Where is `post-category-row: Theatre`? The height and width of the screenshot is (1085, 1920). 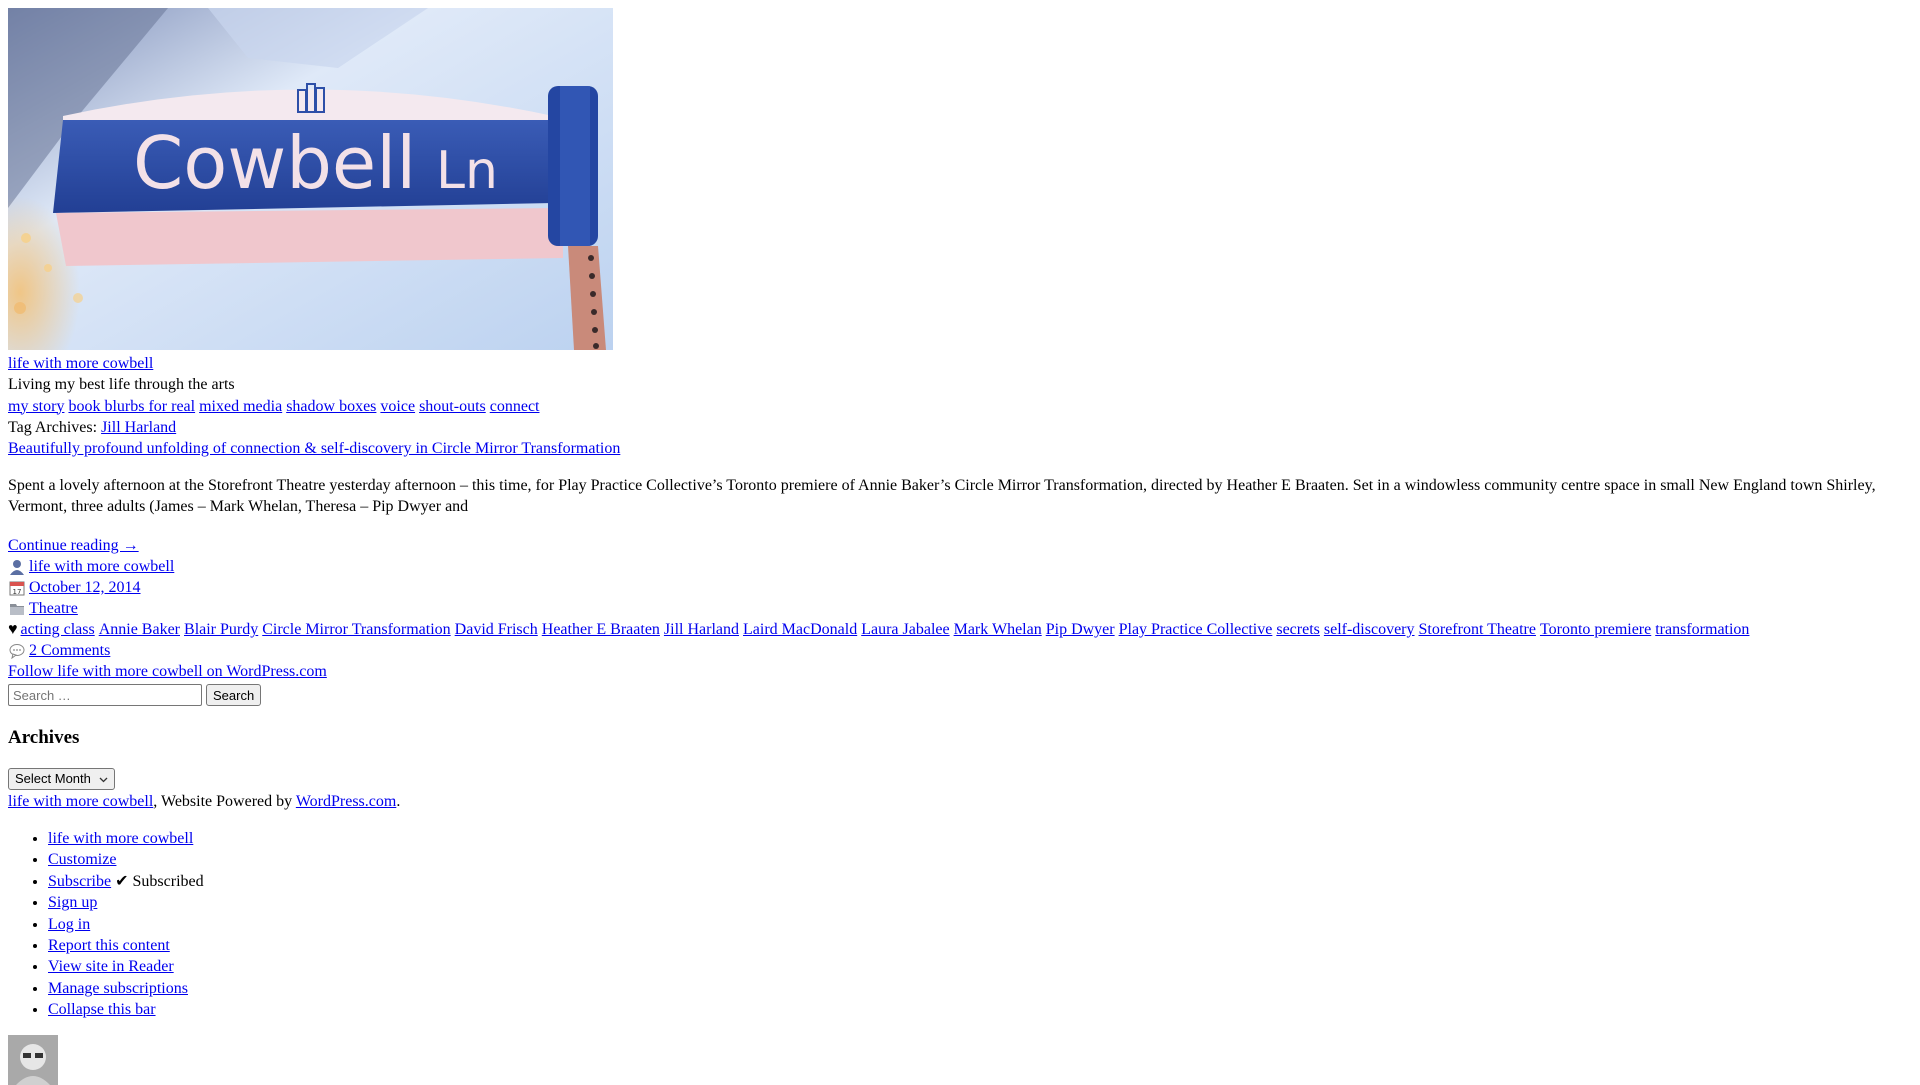
post-category-row: Theatre is located at coordinates (958, 608).